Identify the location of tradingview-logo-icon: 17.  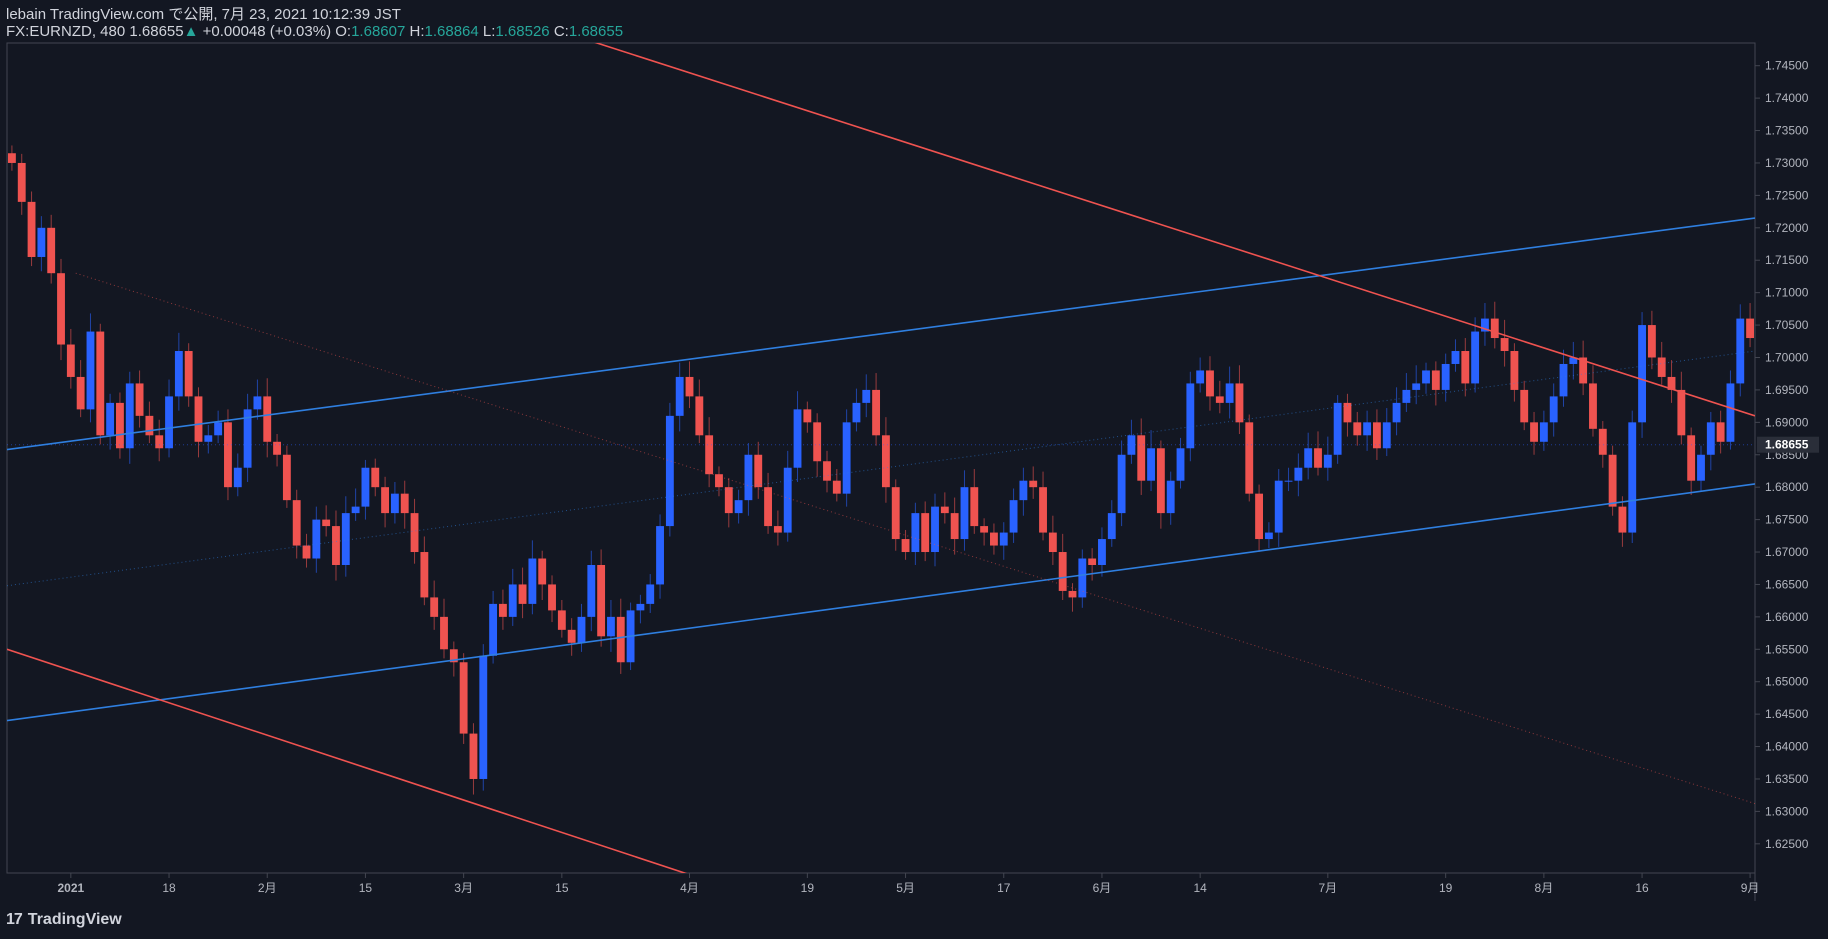
(14, 919).